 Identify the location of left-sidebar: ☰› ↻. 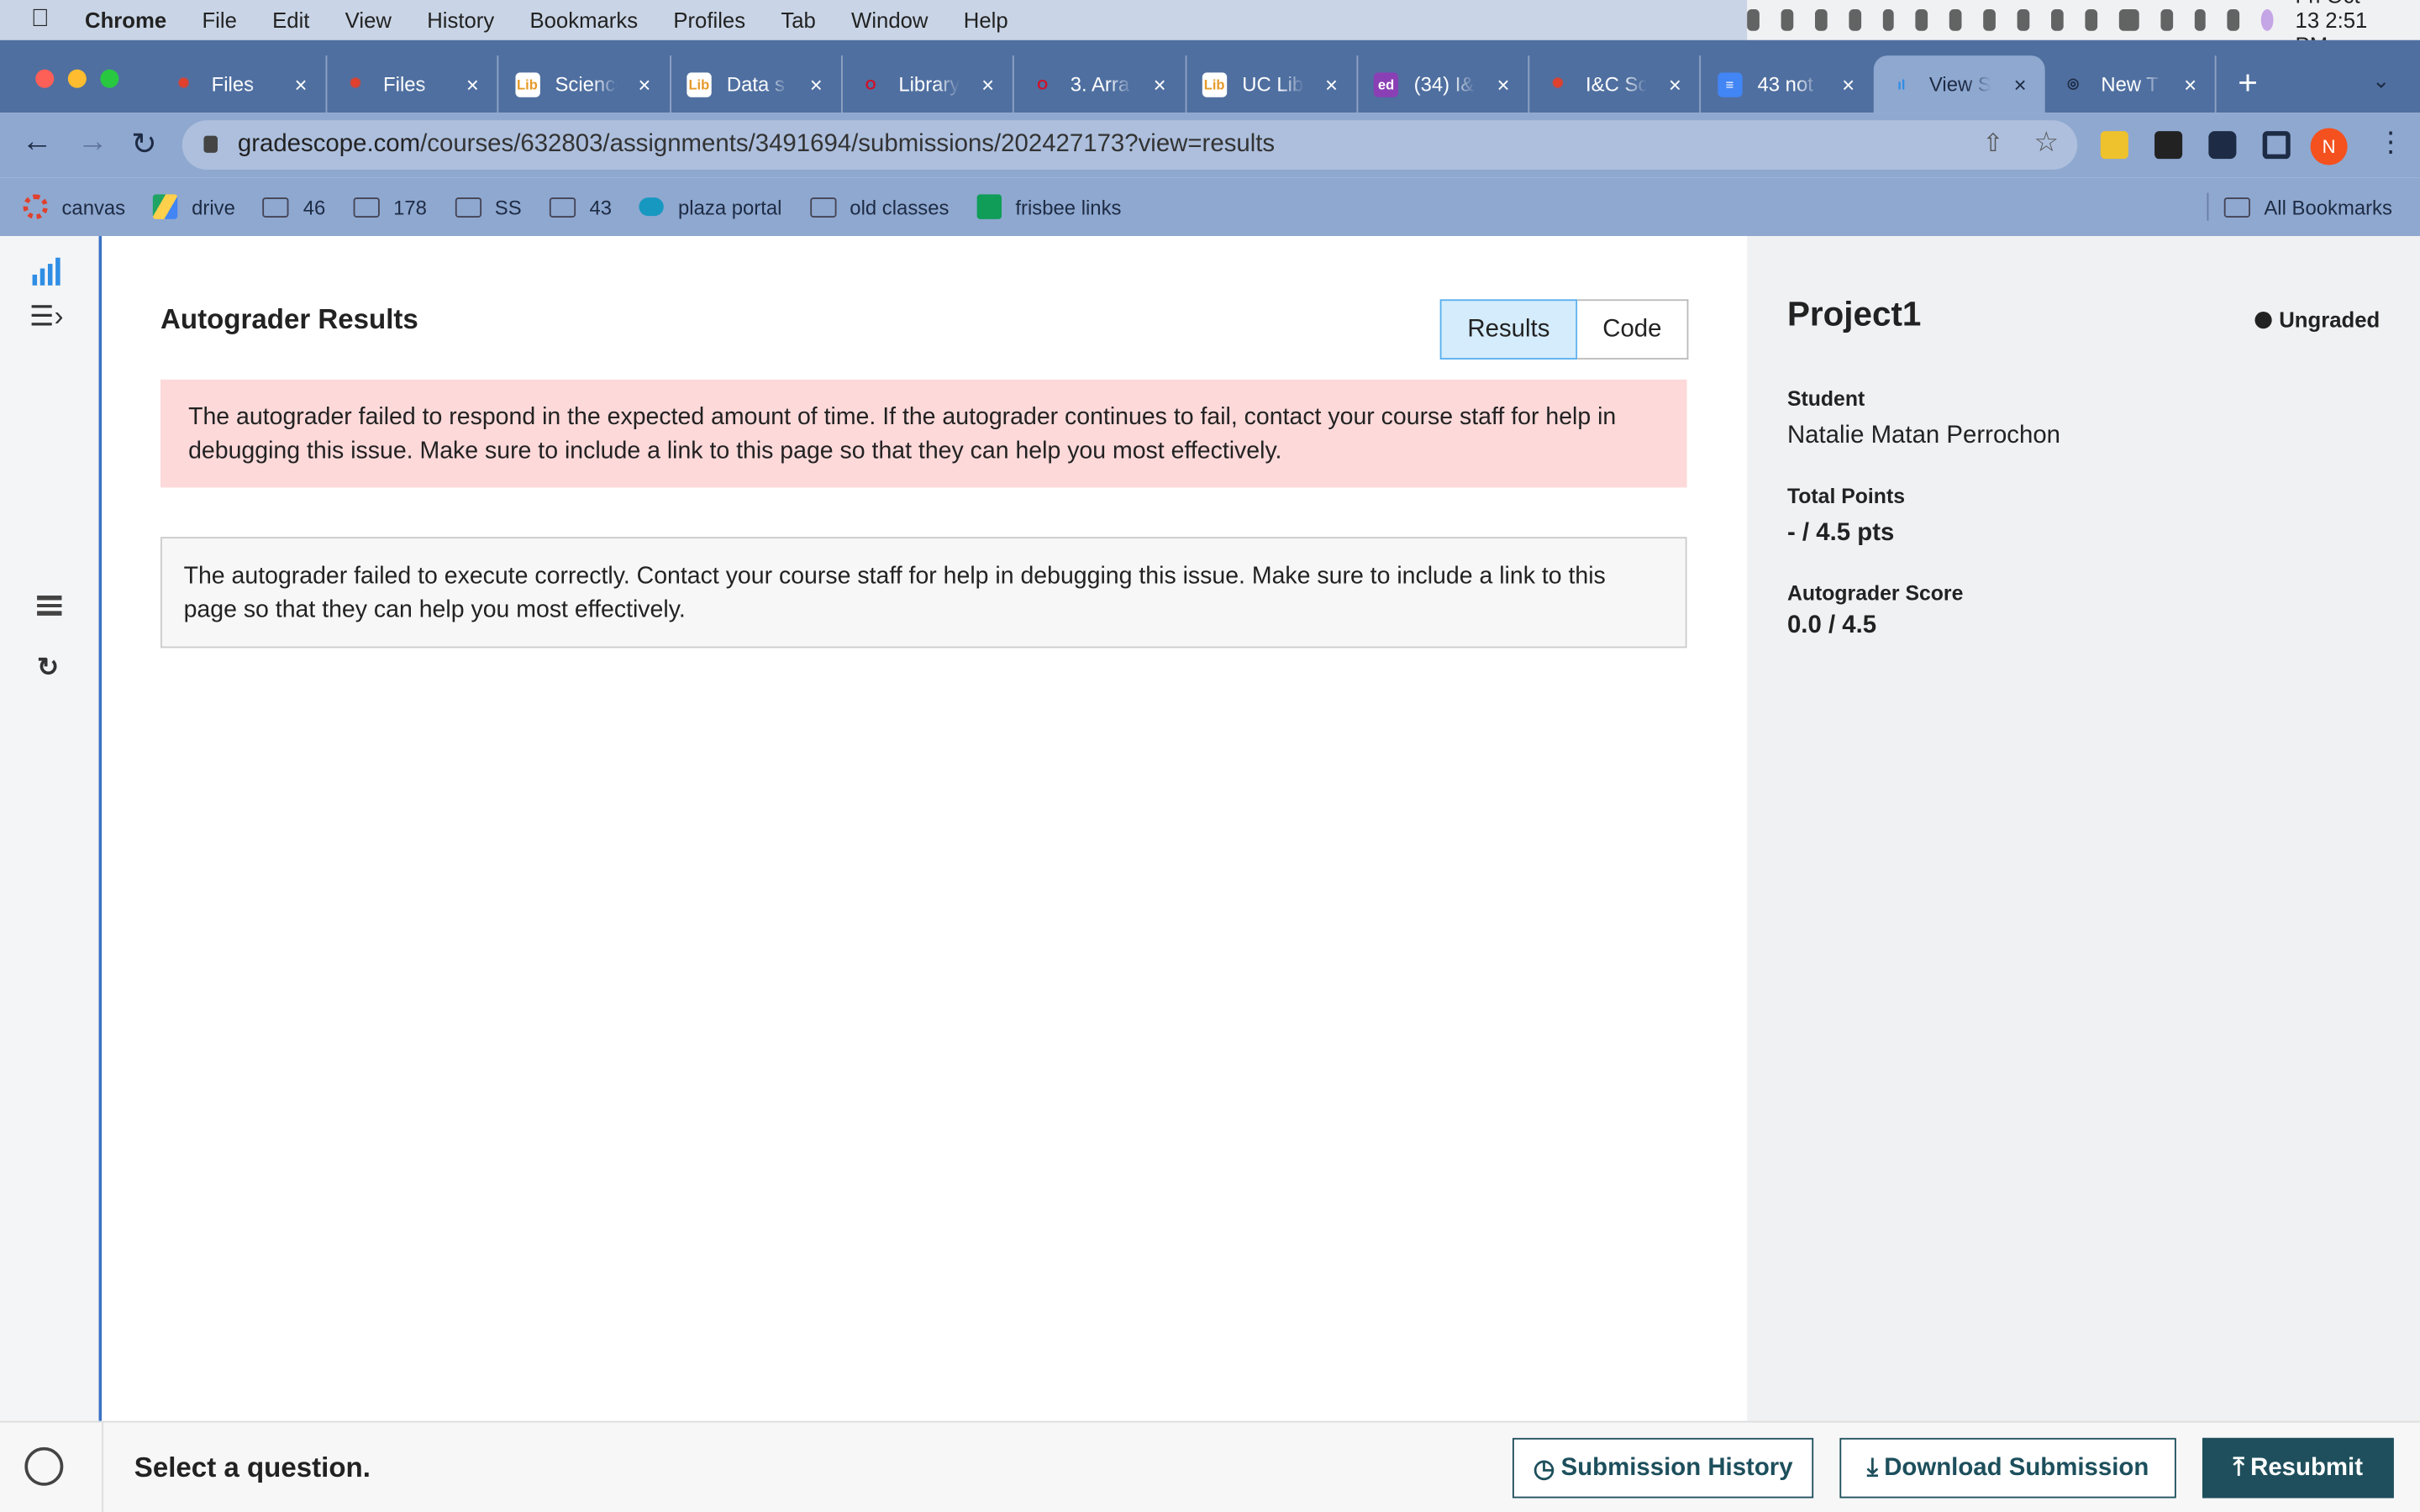
(52, 828).